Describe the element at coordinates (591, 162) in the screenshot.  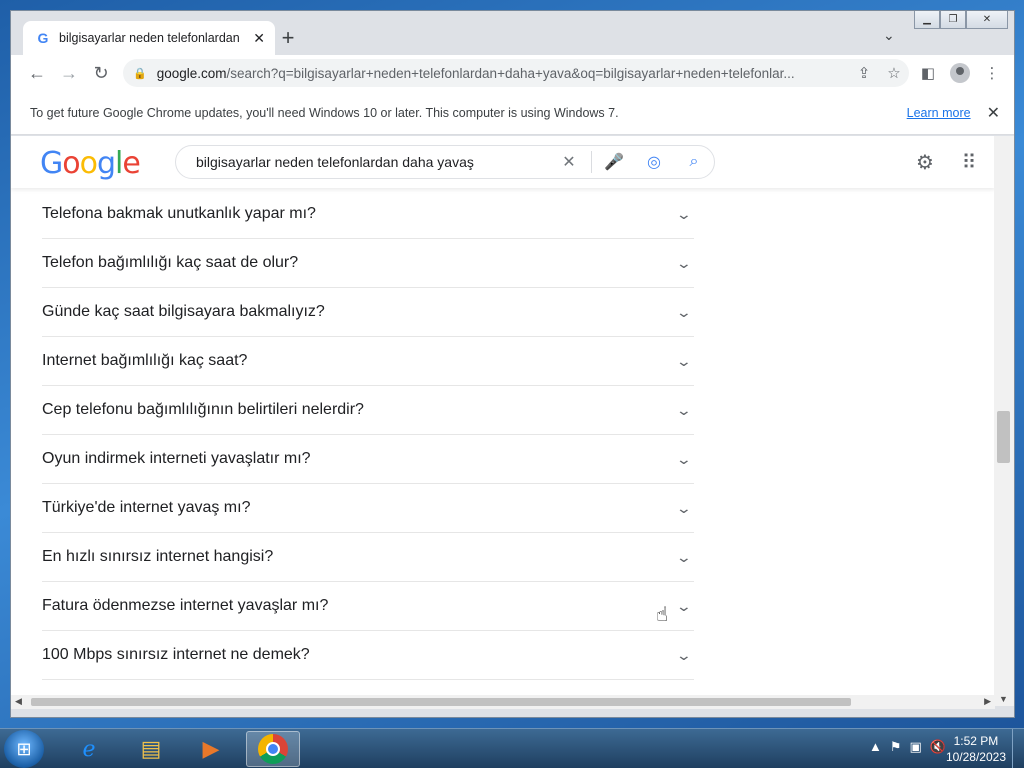
I see `search-divider` at that location.